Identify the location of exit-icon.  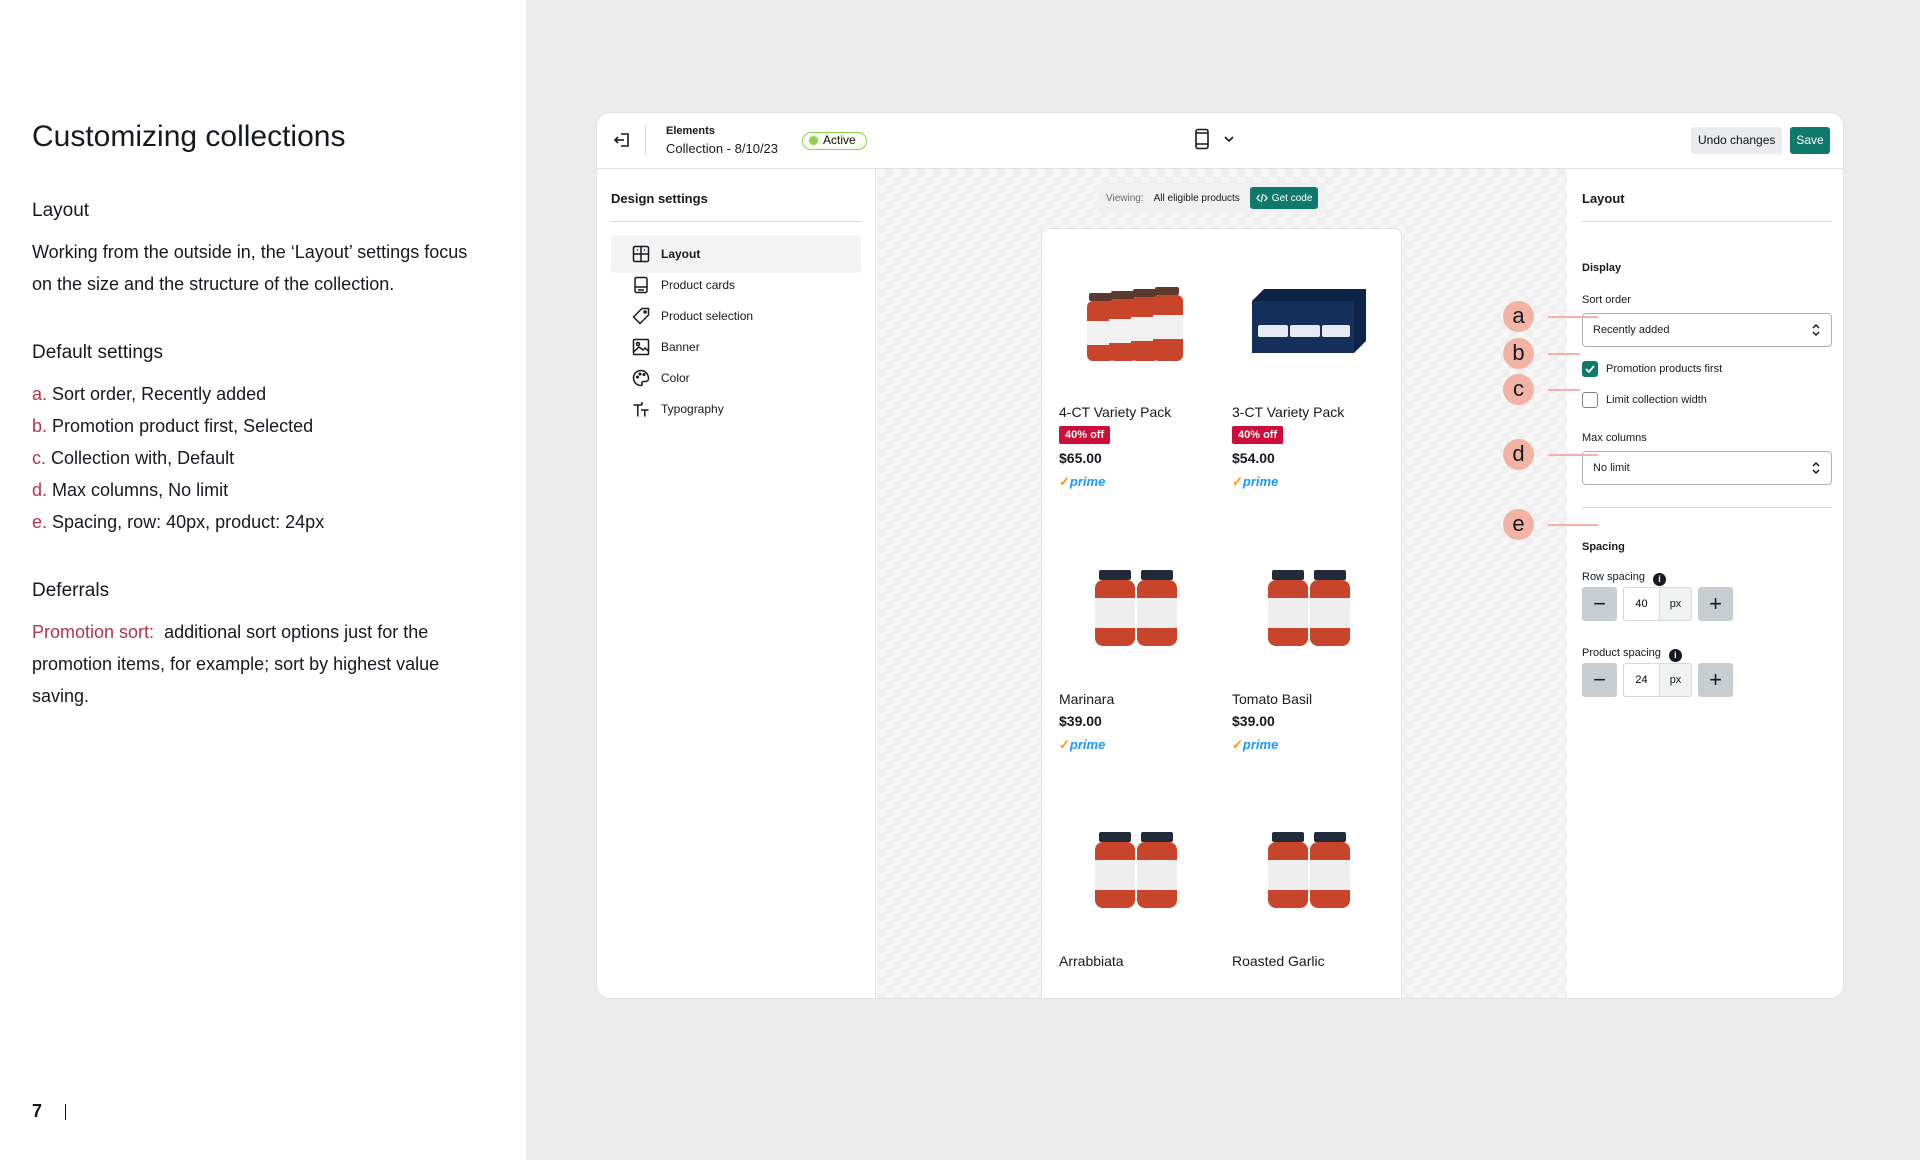
(621, 140).